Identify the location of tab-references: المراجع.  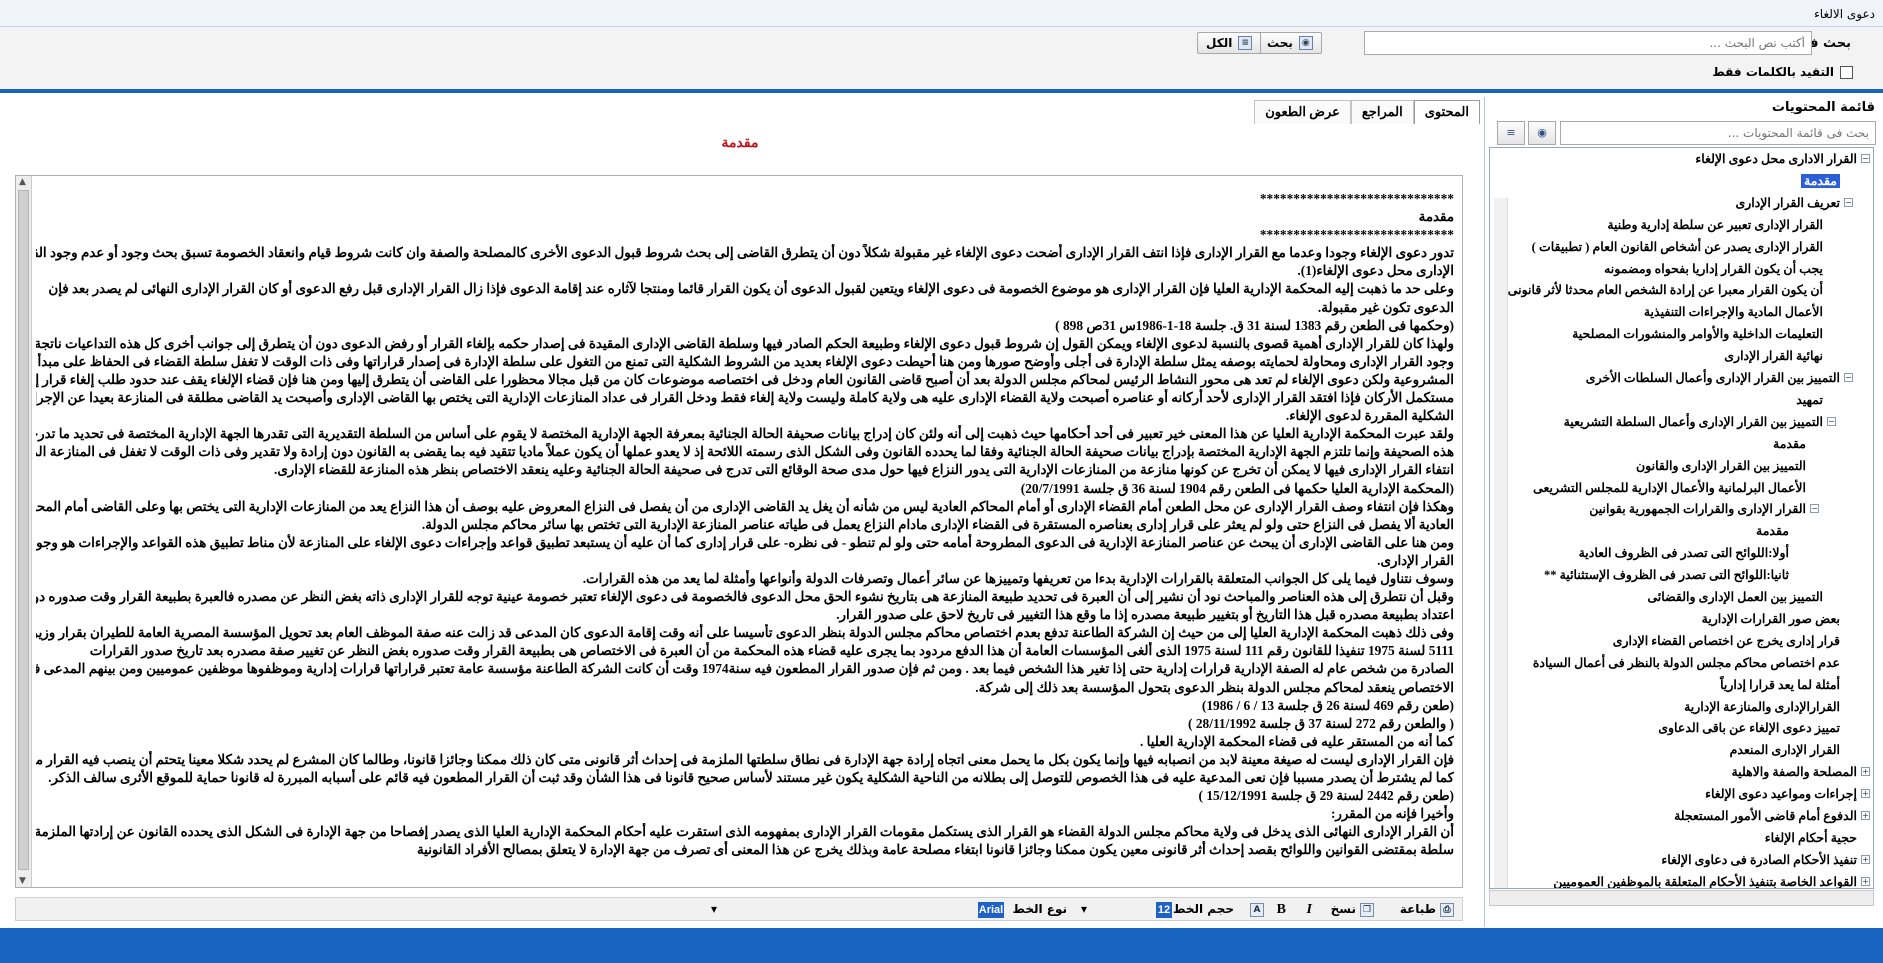
(1382, 112).